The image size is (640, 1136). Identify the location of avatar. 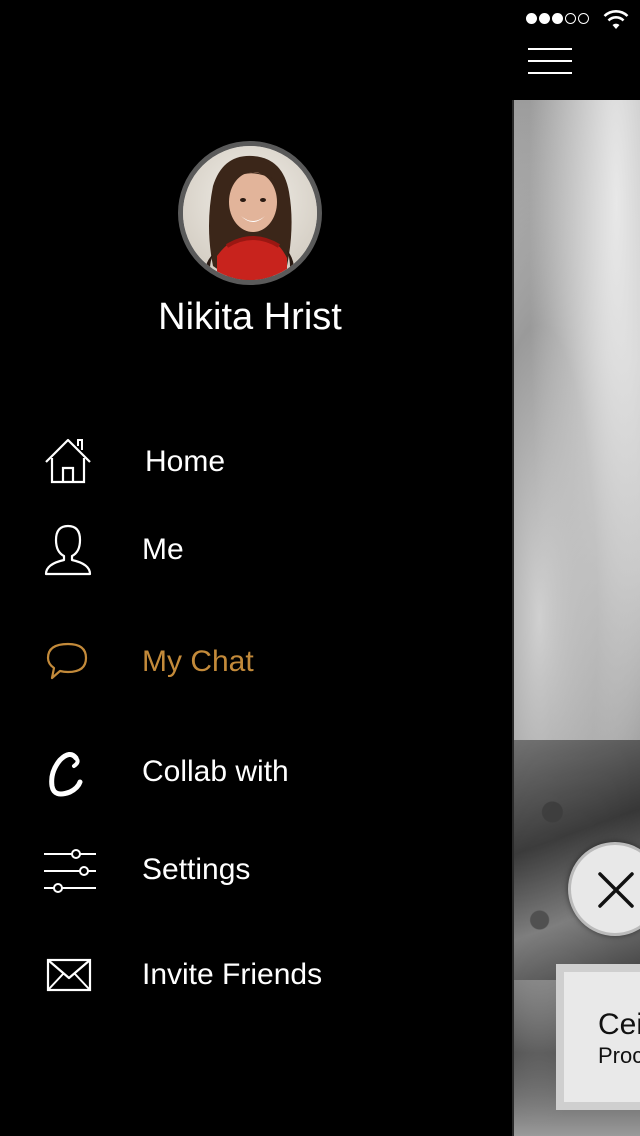
(250, 213).